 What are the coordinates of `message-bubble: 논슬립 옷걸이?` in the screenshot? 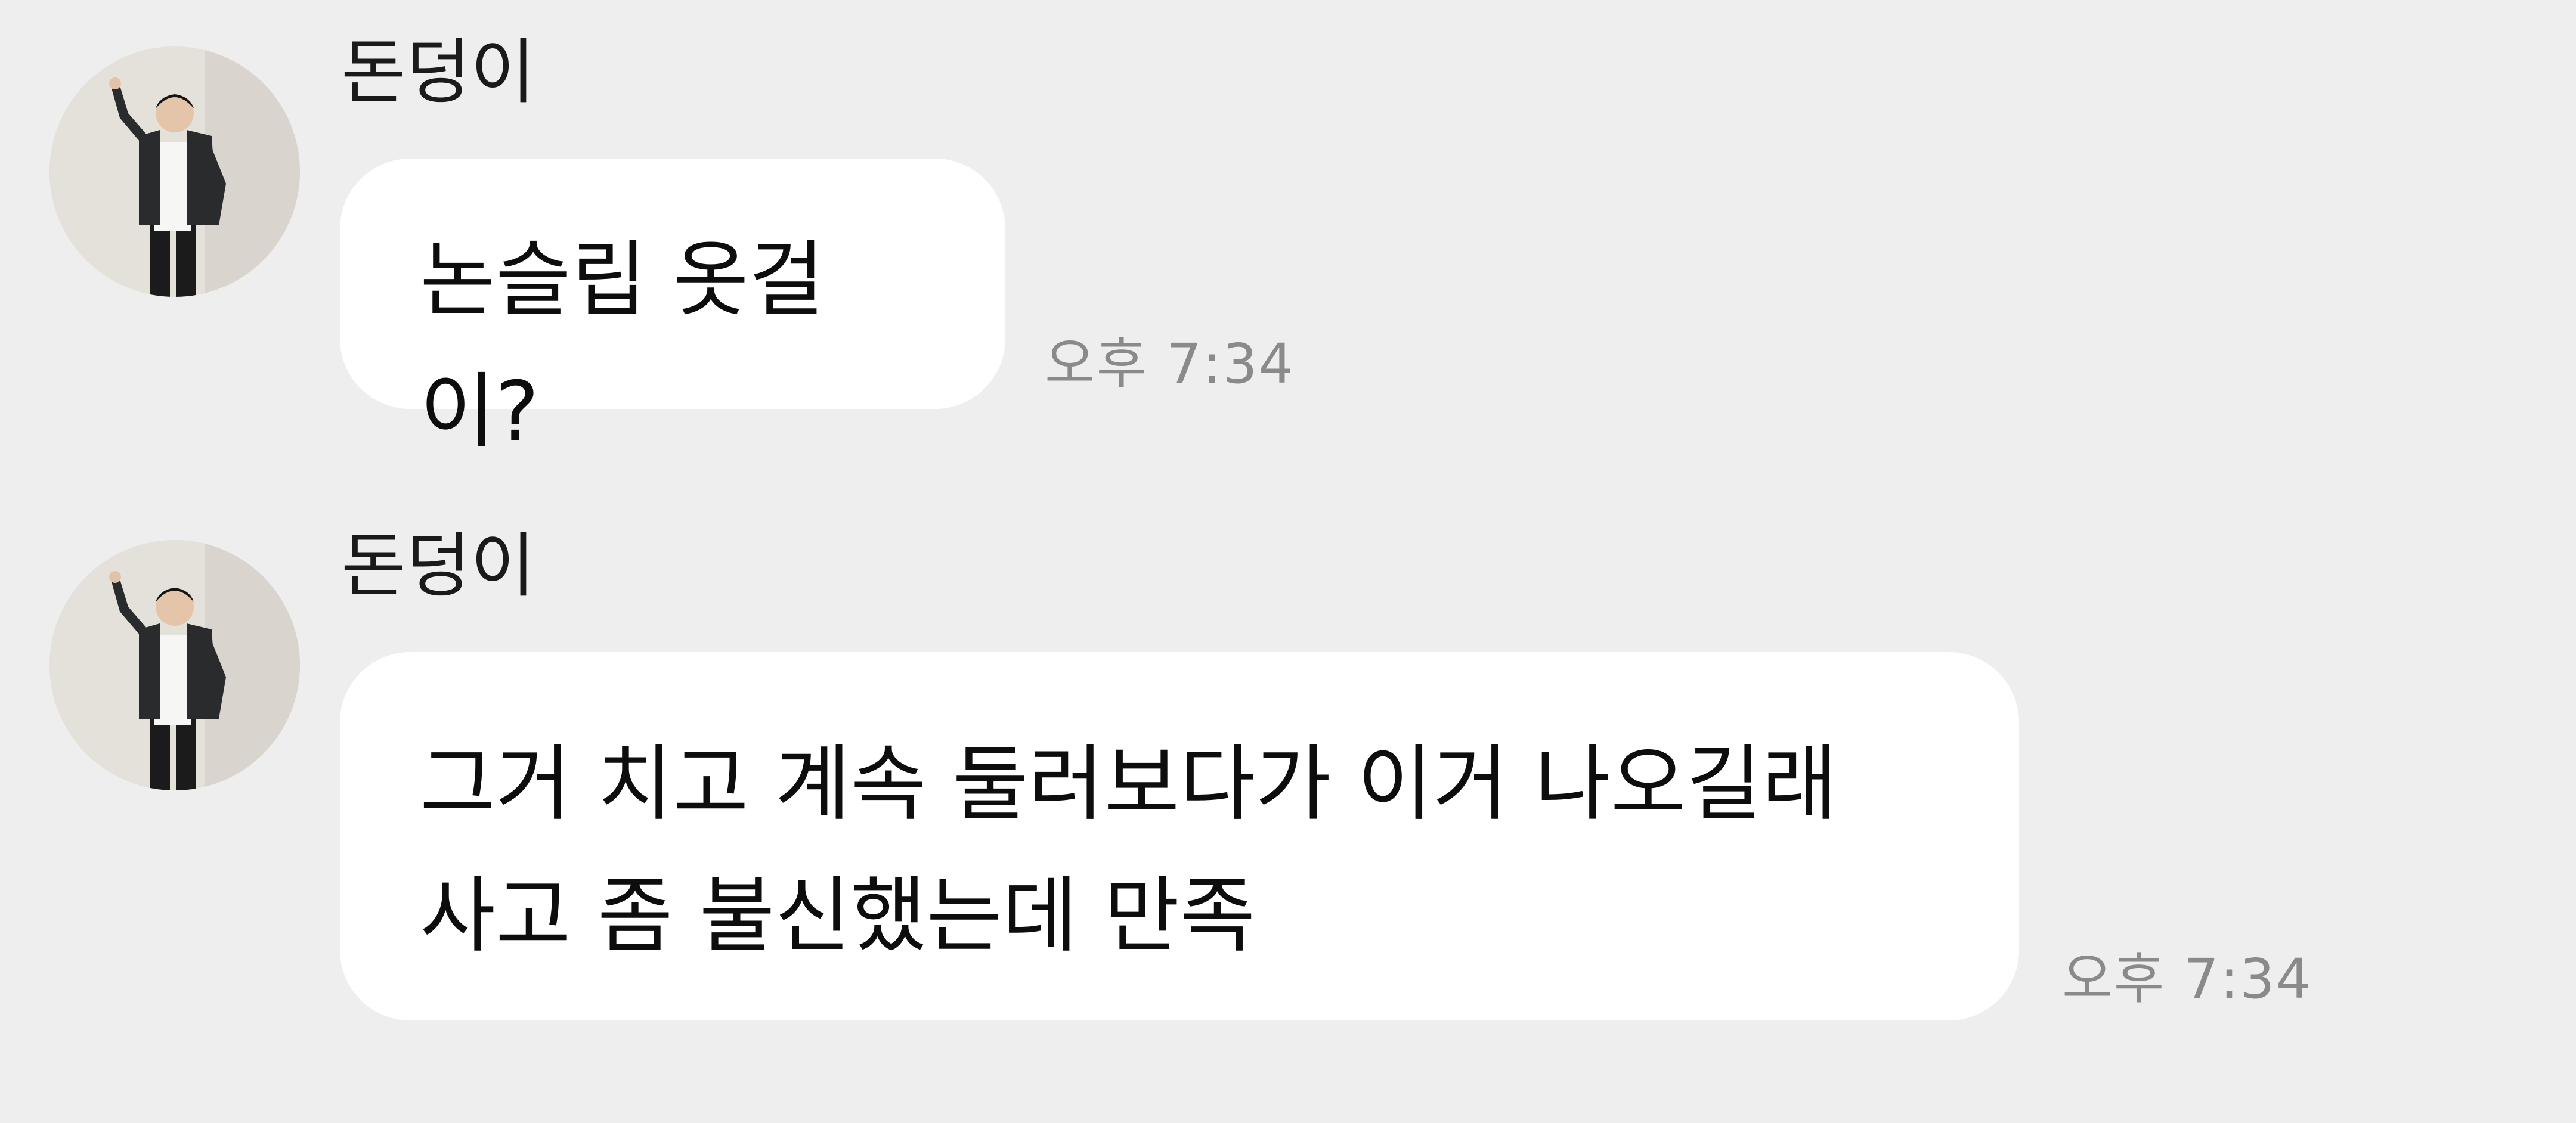 It's located at (672, 309).